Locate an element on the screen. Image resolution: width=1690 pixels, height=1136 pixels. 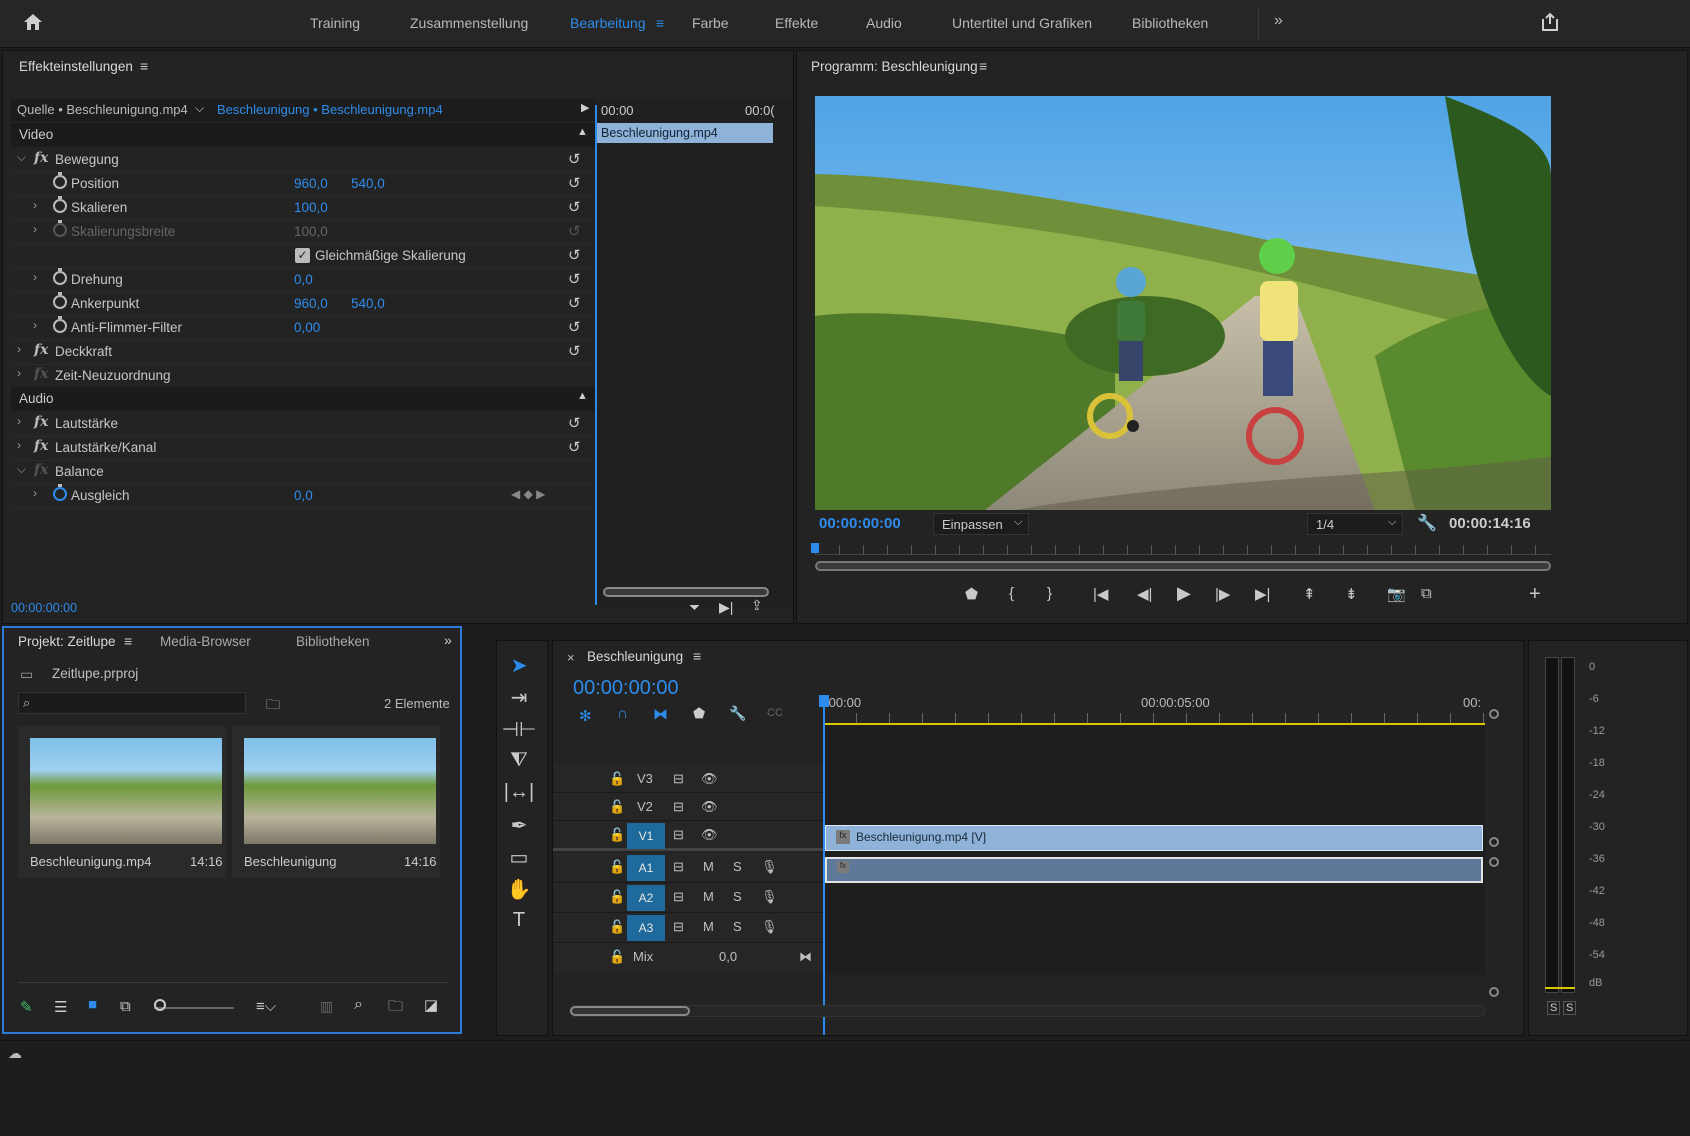
chevron-down-icon: ⌵ is located at coordinates (199, 108).